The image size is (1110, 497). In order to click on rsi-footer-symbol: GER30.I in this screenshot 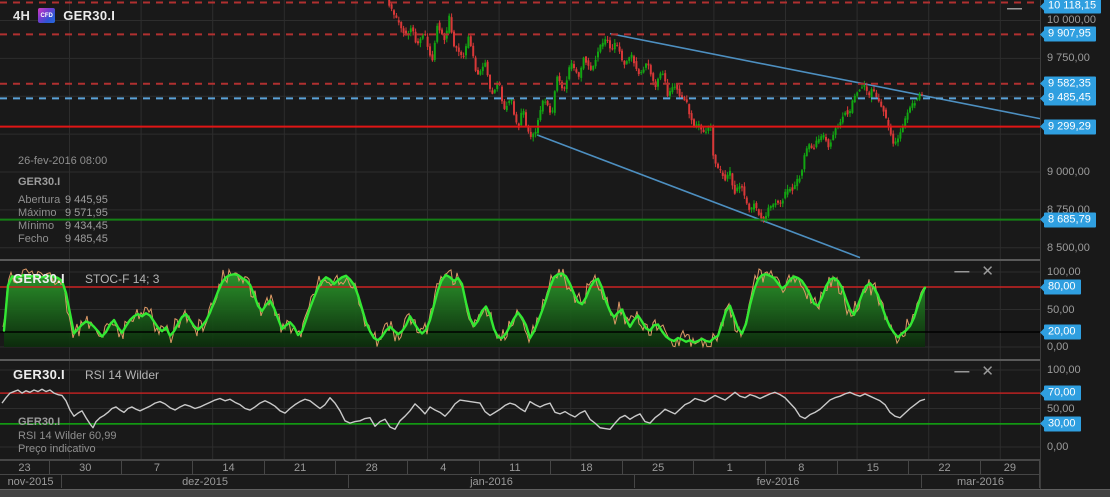, I will do `click(39, 422)`.